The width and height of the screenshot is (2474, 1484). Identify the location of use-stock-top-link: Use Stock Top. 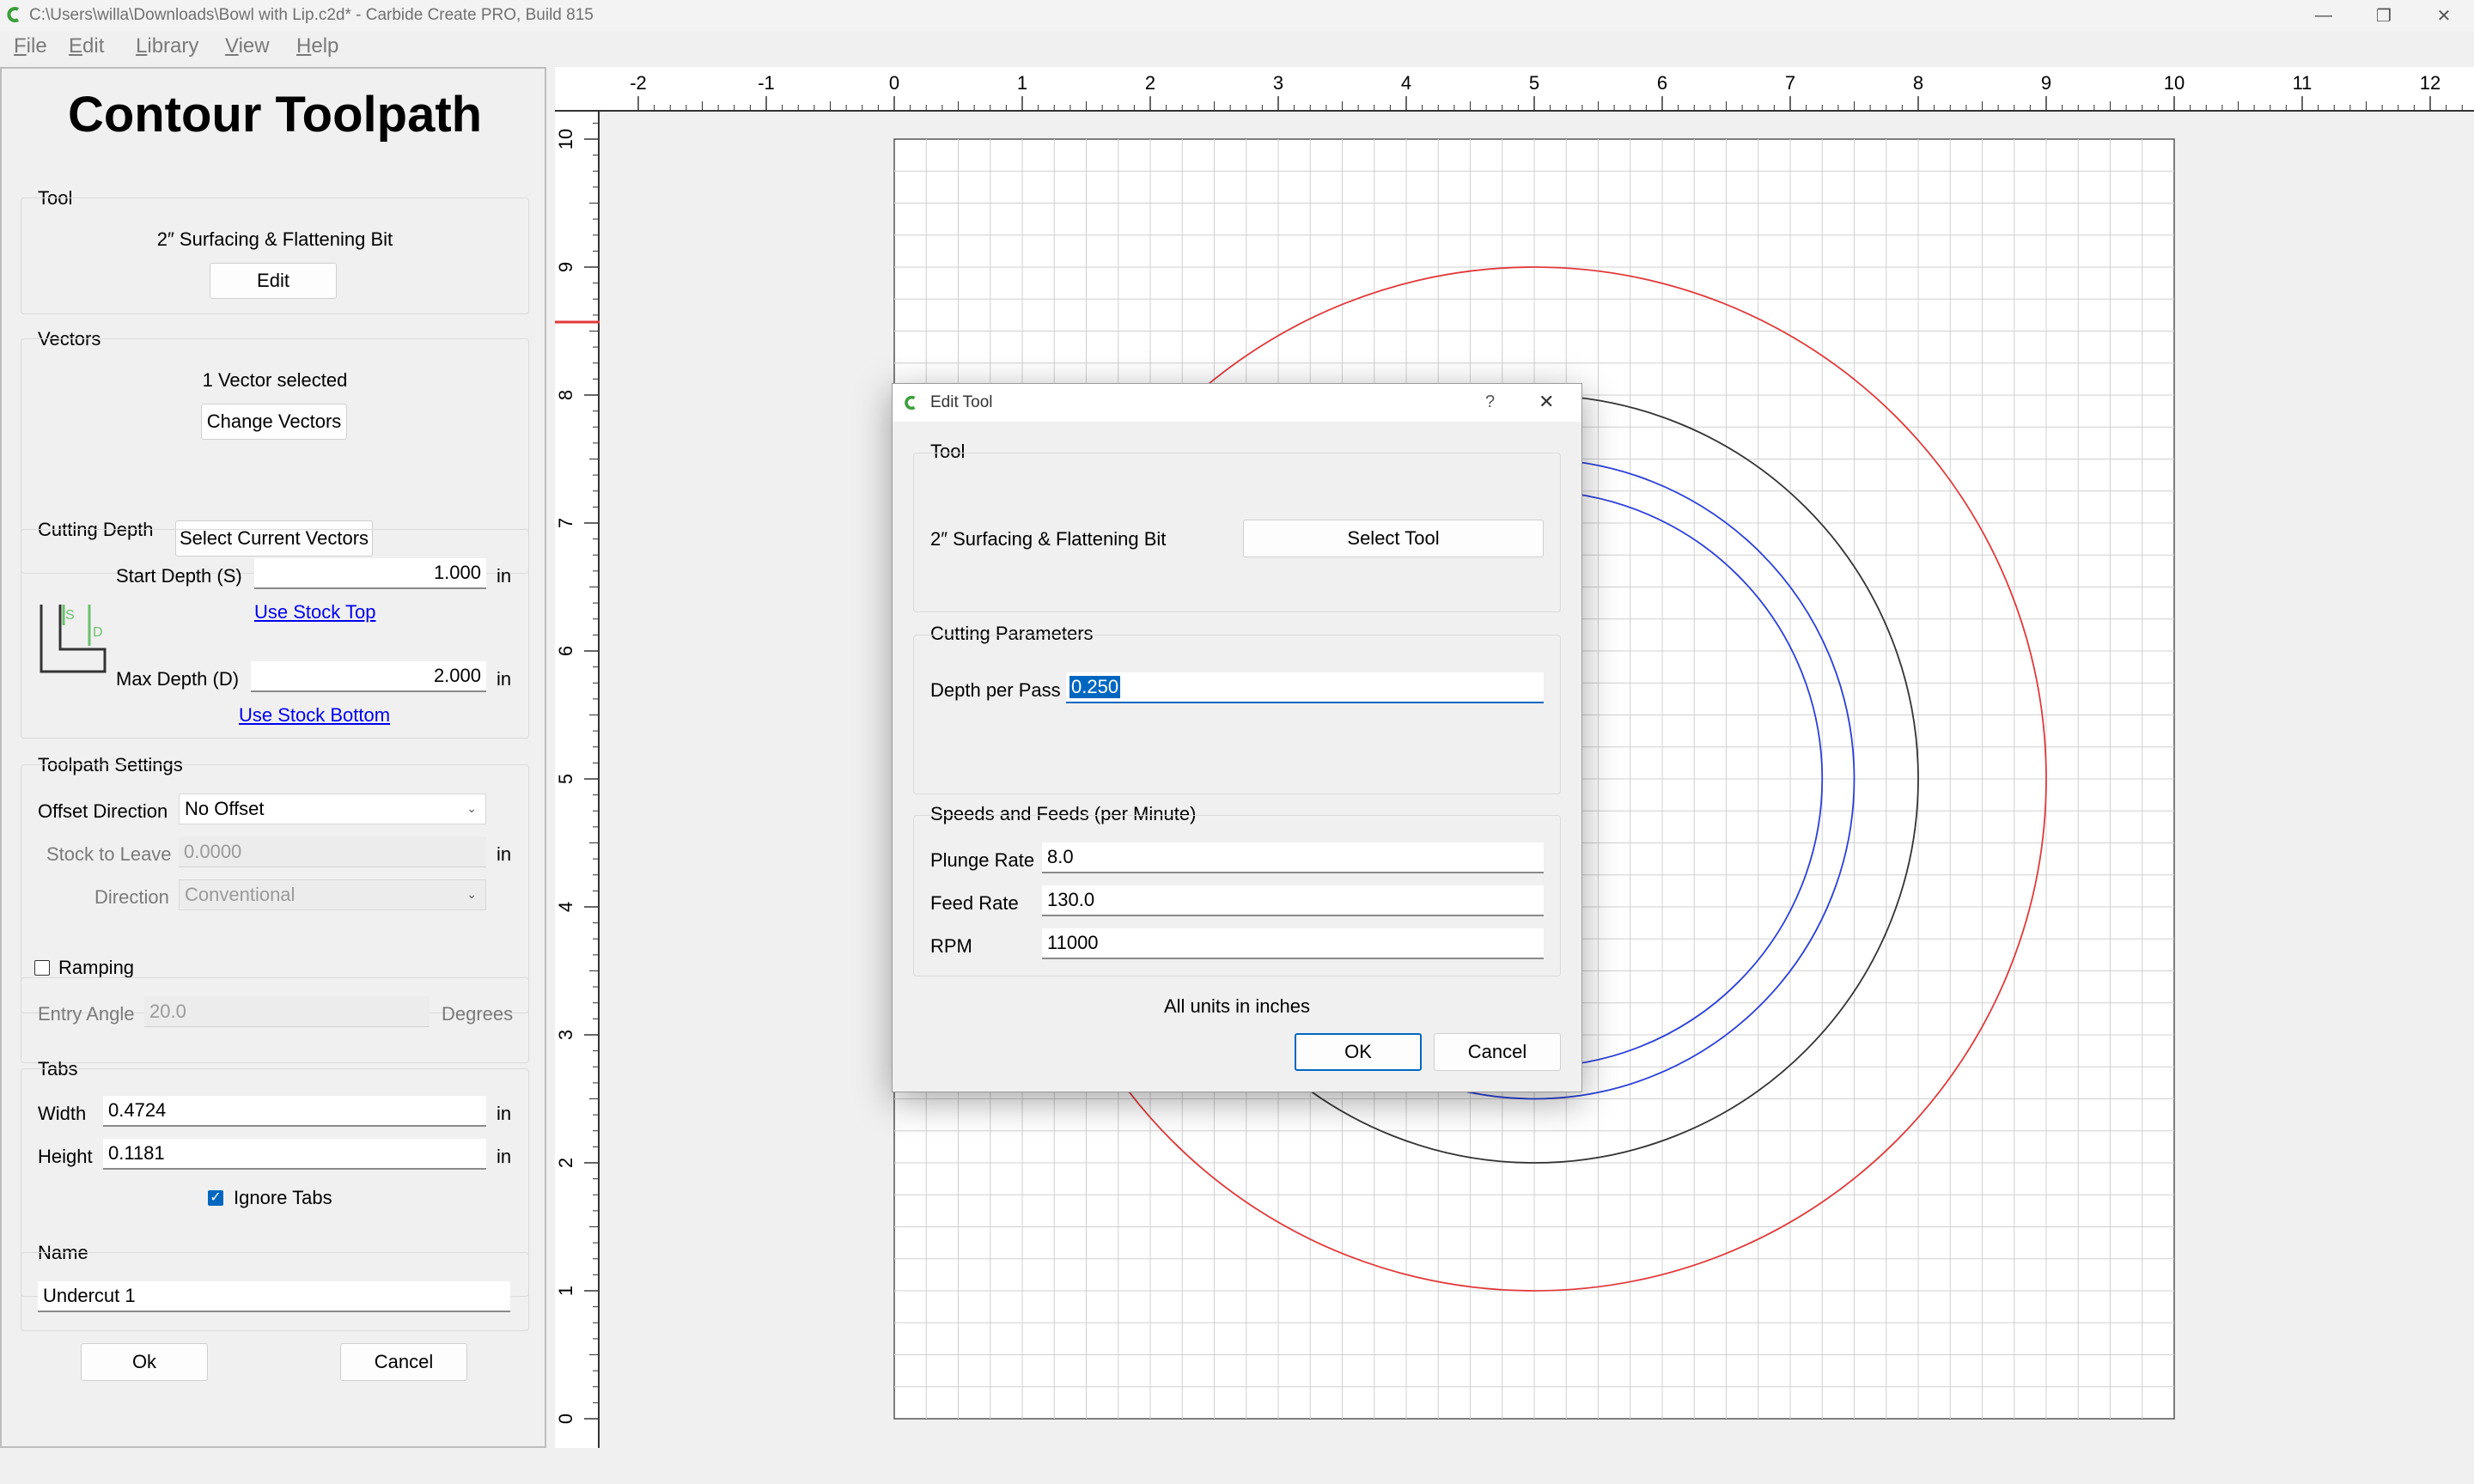
(314, 612).